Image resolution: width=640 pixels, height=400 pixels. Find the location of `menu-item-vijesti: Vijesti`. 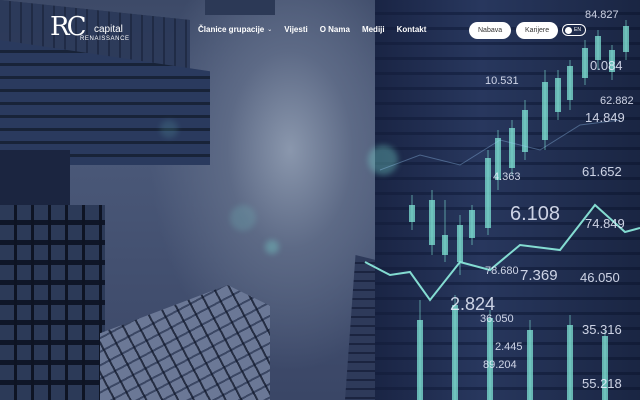

menu-item-vijesti: Vijesti is located at coordinates (295, 29).